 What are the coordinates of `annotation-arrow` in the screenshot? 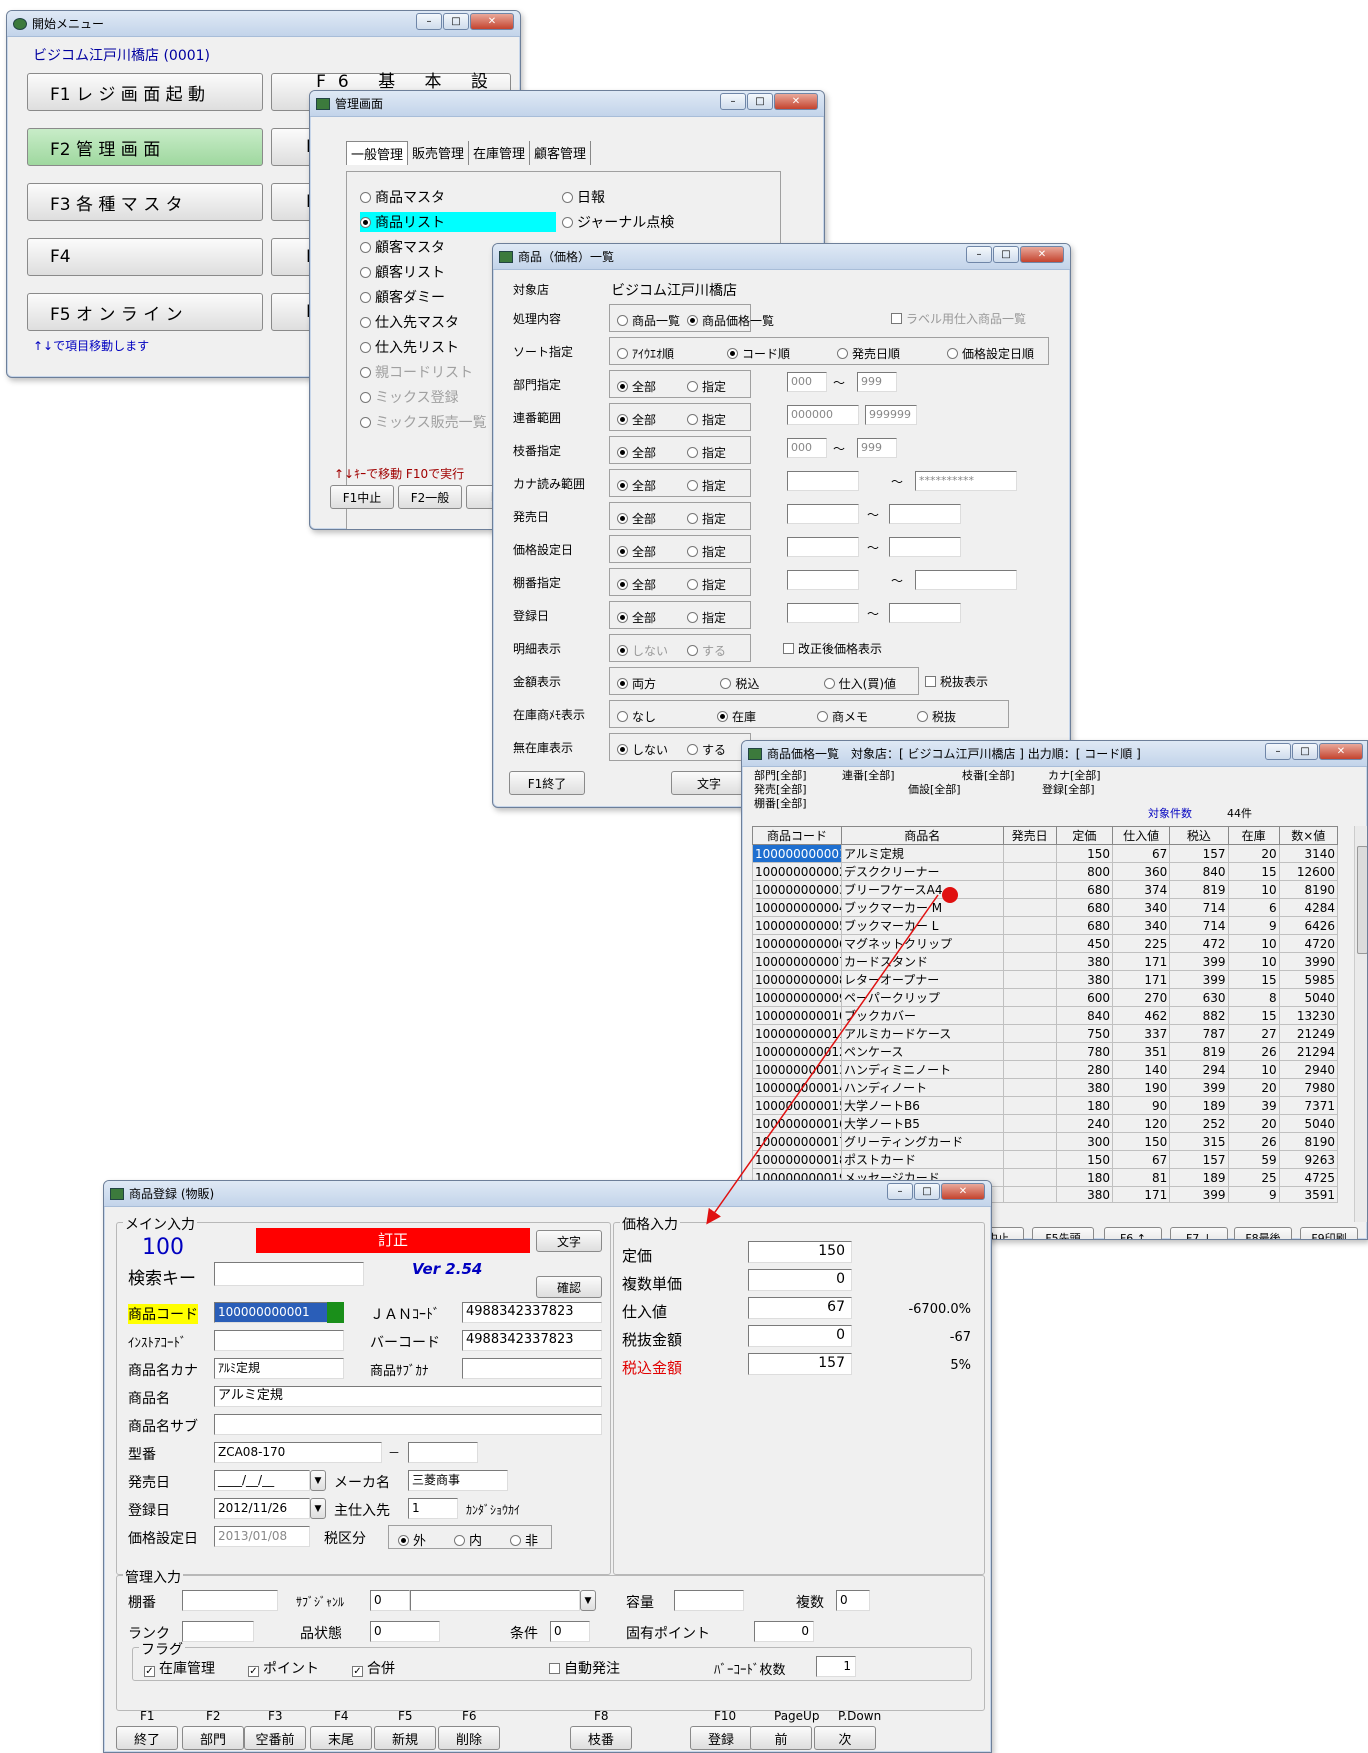 It's located at (832, 1056).